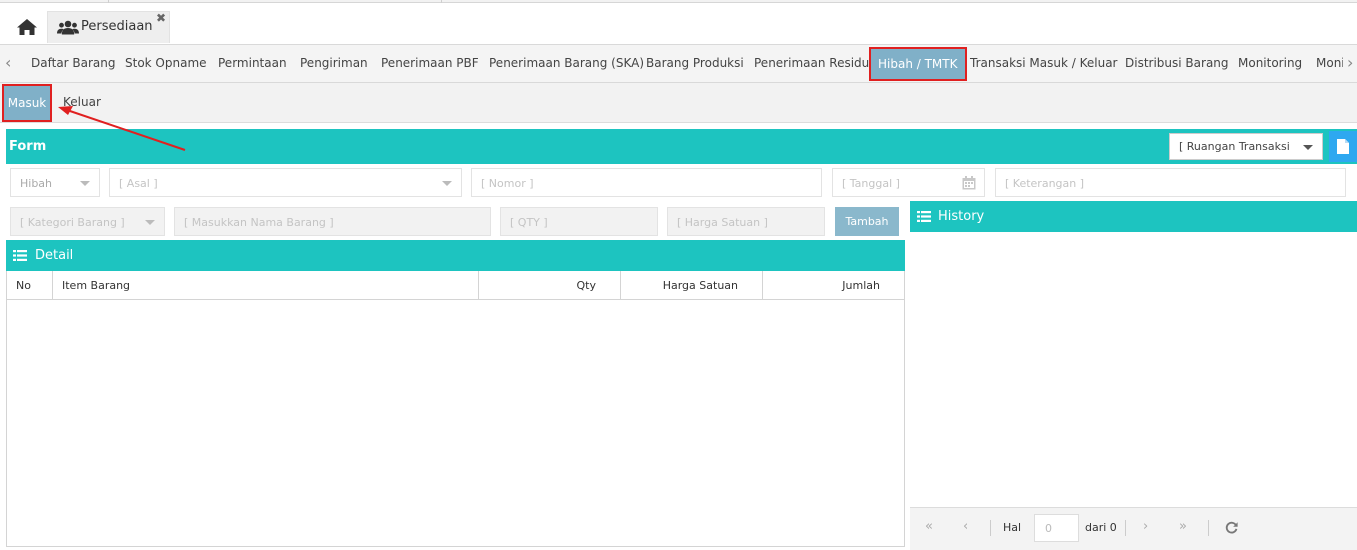 The width and height of the screenshot is (1357, 550). I want to click on menu-penerimaan-barang-ska: Penerimaan Barang (SKA), so click(566, 63).